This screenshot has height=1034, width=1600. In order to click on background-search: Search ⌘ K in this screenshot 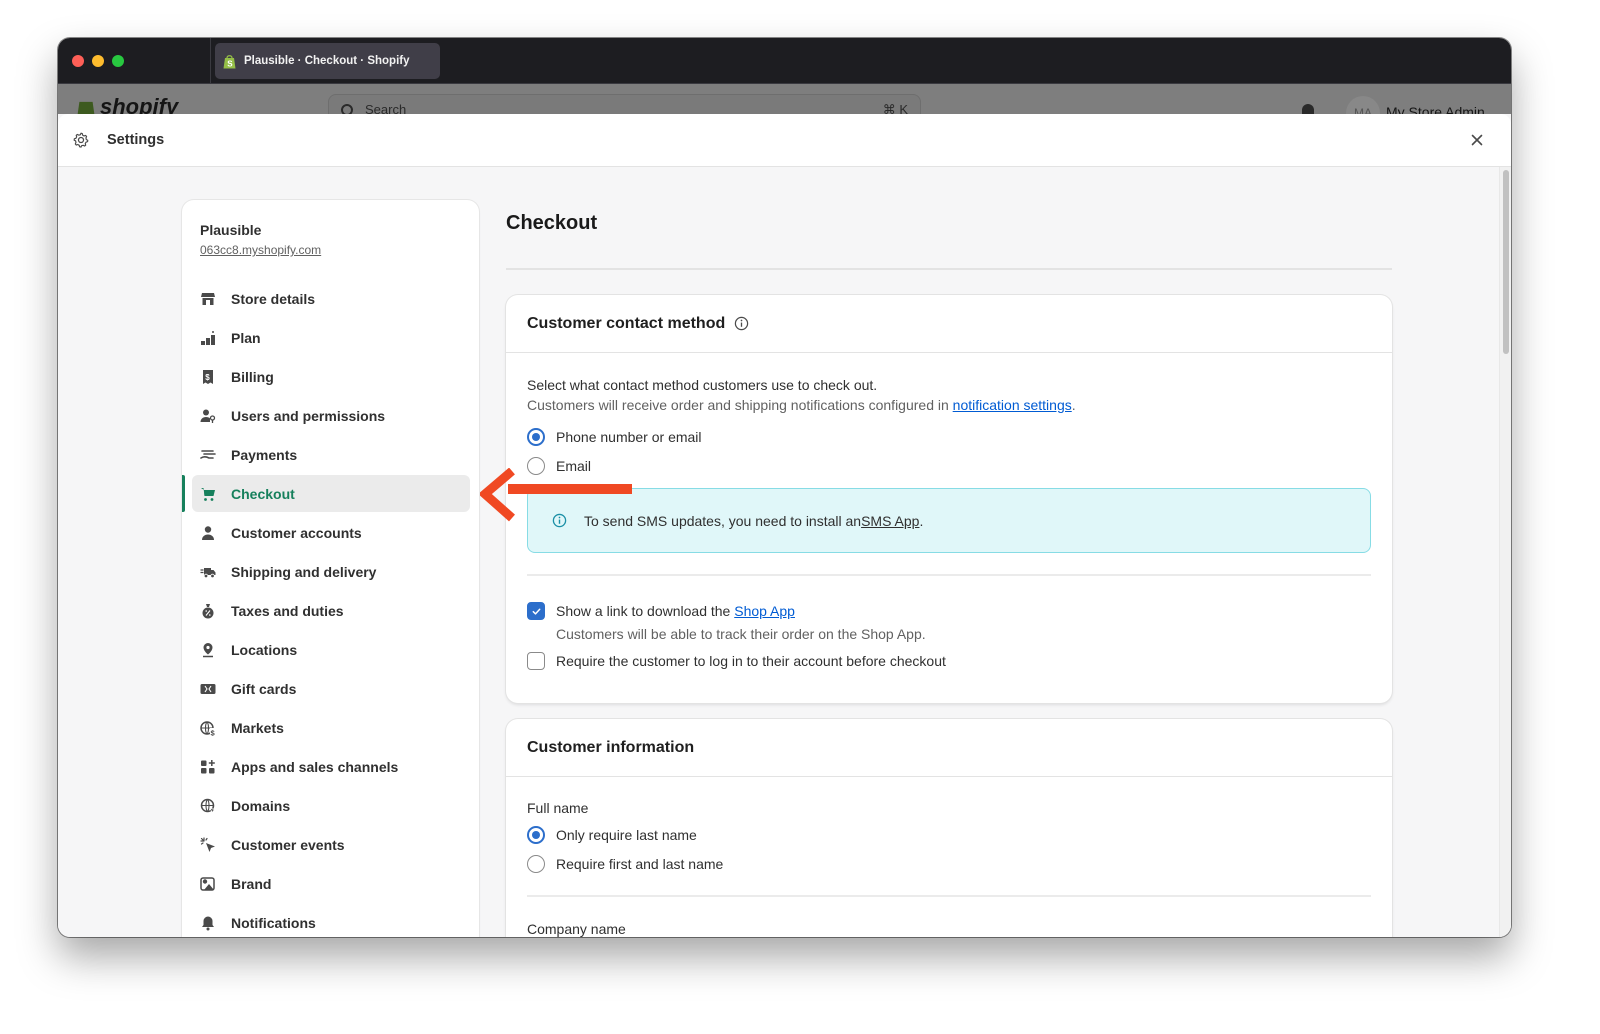, I will do `click(624, 104)`.